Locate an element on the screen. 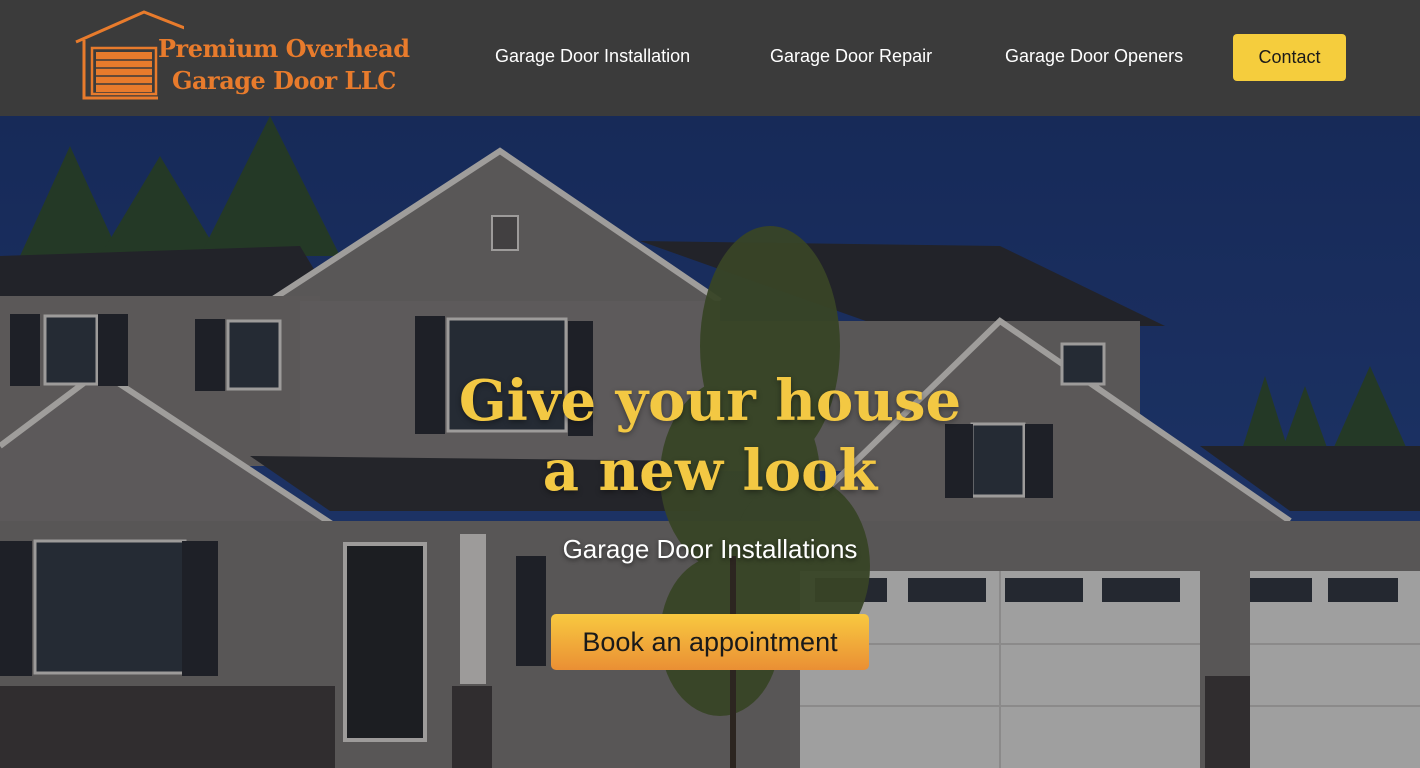  nav-garage-door-openers: Garage Door Openers is located at coordinates (1094, 56).